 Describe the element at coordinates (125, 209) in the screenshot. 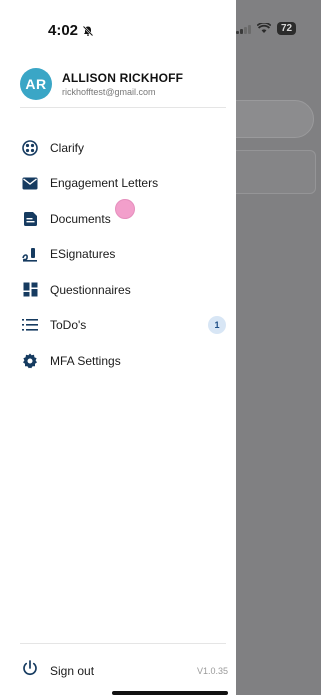

I see `touch-indicator` at that location.